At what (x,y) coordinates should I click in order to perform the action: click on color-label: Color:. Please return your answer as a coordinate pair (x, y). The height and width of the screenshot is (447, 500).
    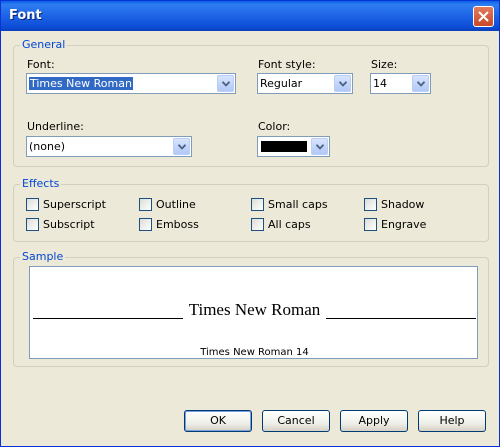
    Looking at the image, I should click on (274, 126).